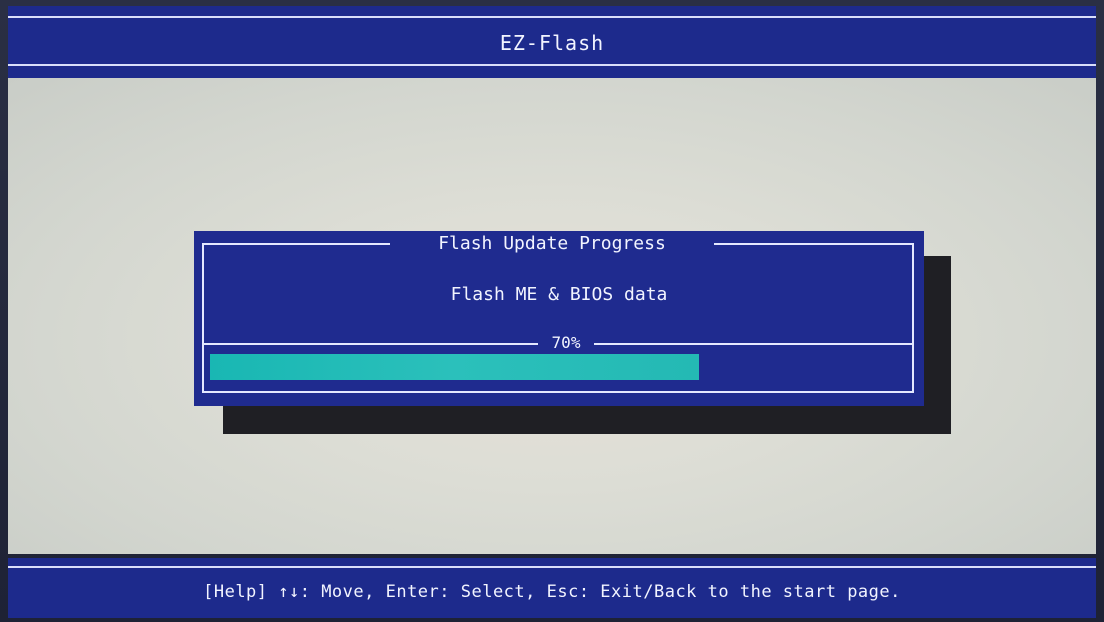 The width and height of the screenshot is (1104, 622). I want to click on progress-bar-fill, so click(454, 367).